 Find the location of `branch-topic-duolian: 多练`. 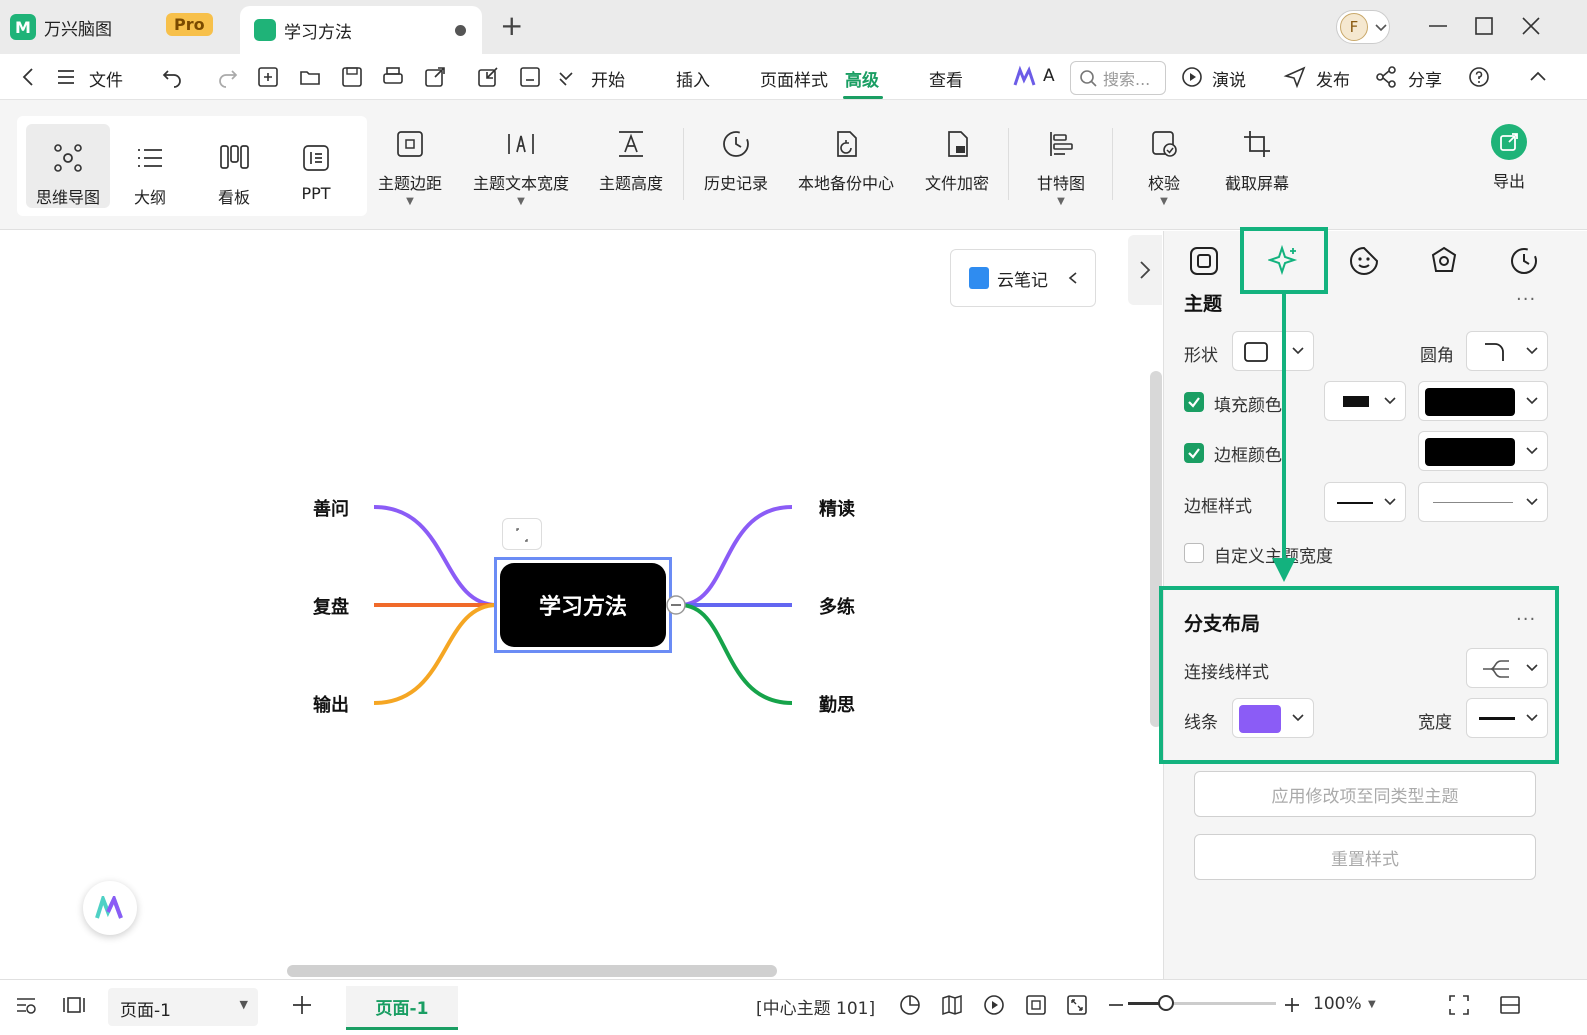

branch-topic-duolian: 多练 is located at coordinates (837, 606).